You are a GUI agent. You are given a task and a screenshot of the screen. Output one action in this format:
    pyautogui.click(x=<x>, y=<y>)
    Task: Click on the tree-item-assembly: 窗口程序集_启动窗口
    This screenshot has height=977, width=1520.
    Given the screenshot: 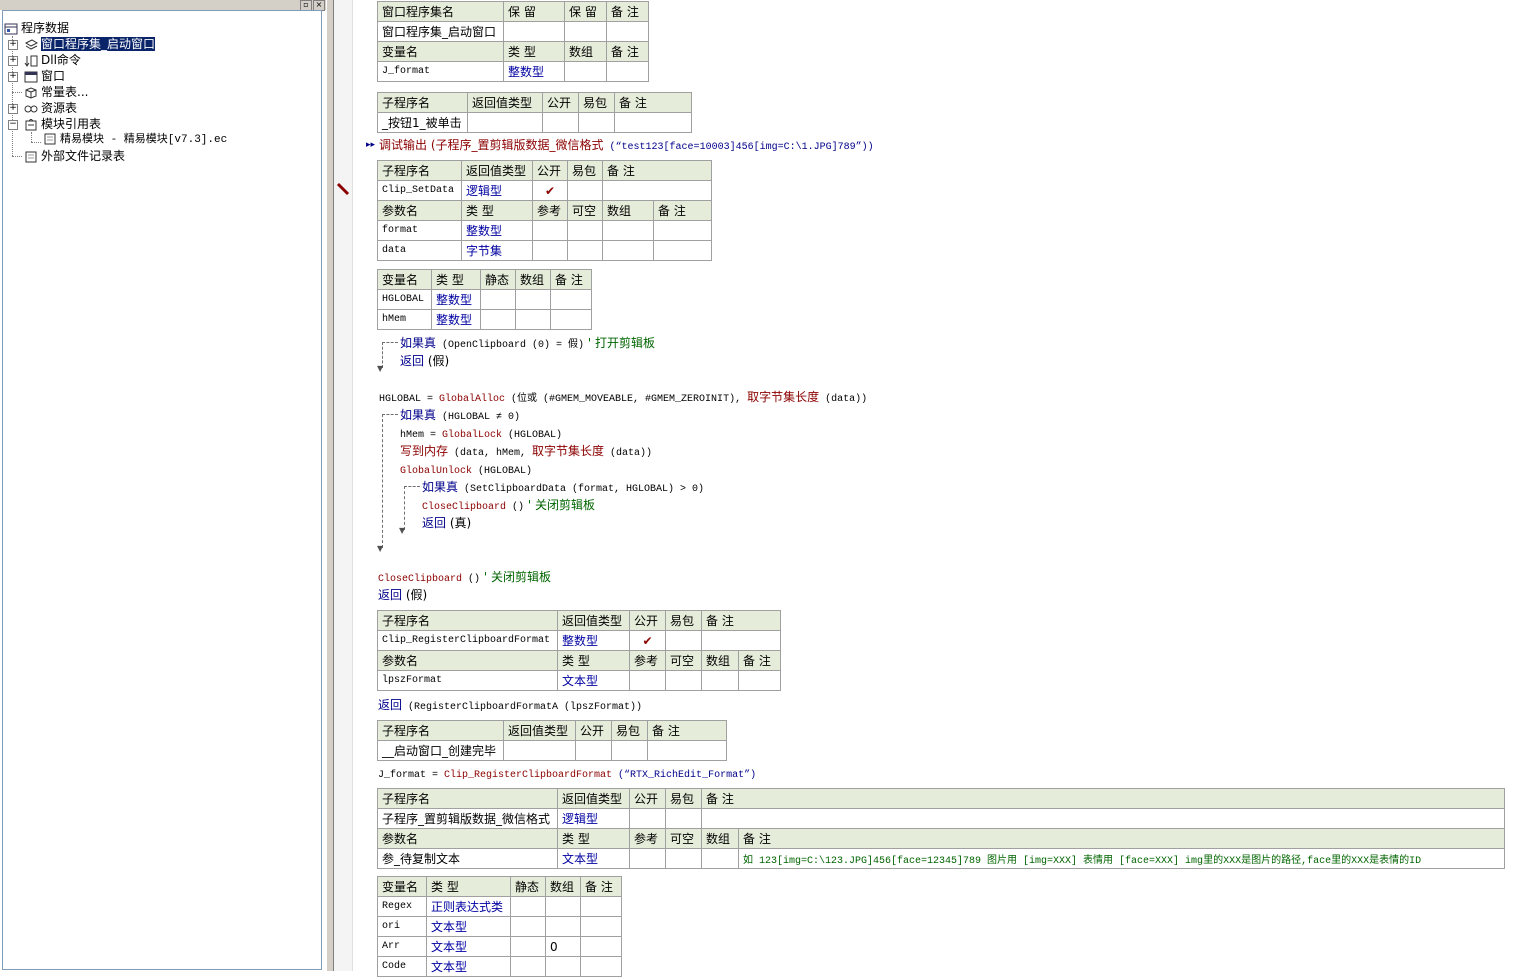 What is the action you would take?
    pyautogui.click(x=90, y=44)
    